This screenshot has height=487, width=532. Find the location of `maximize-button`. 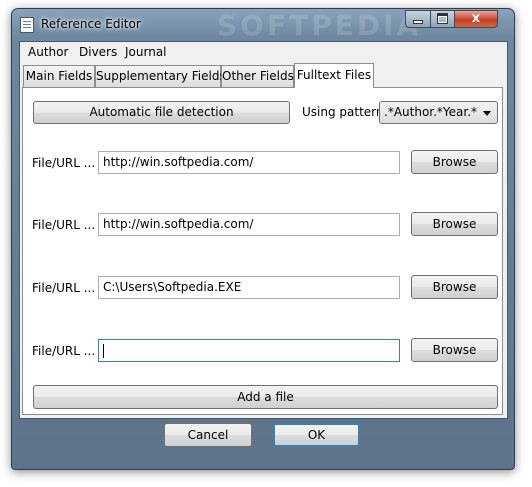

maximize-button is located at coordinates (442, 19).